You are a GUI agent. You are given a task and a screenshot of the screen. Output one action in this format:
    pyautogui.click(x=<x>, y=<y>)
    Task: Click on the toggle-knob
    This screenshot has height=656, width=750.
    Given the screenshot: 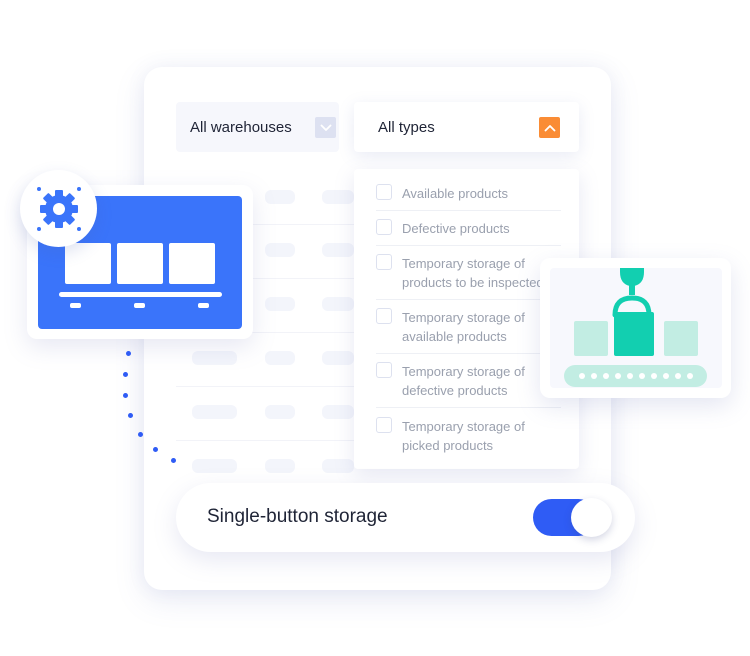 What is the action you would take?
    pyautogui.click(x=591, y=517)
    